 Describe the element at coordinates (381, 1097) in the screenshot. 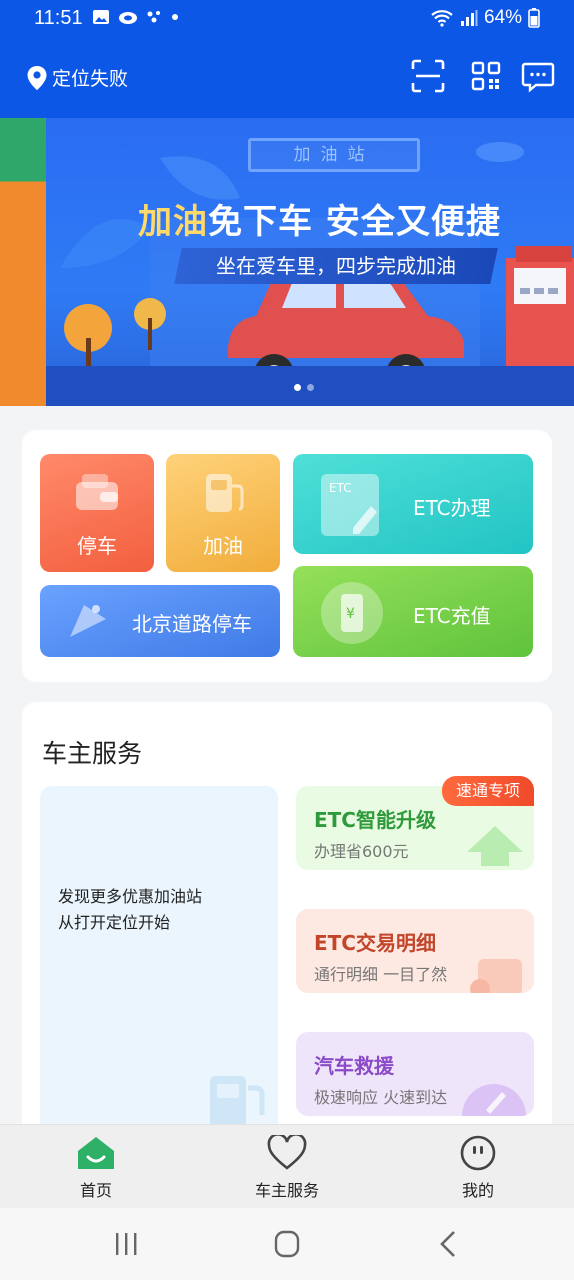

I see `roadside-rescue-subtitle: 极速响应 火速到达` at that location.